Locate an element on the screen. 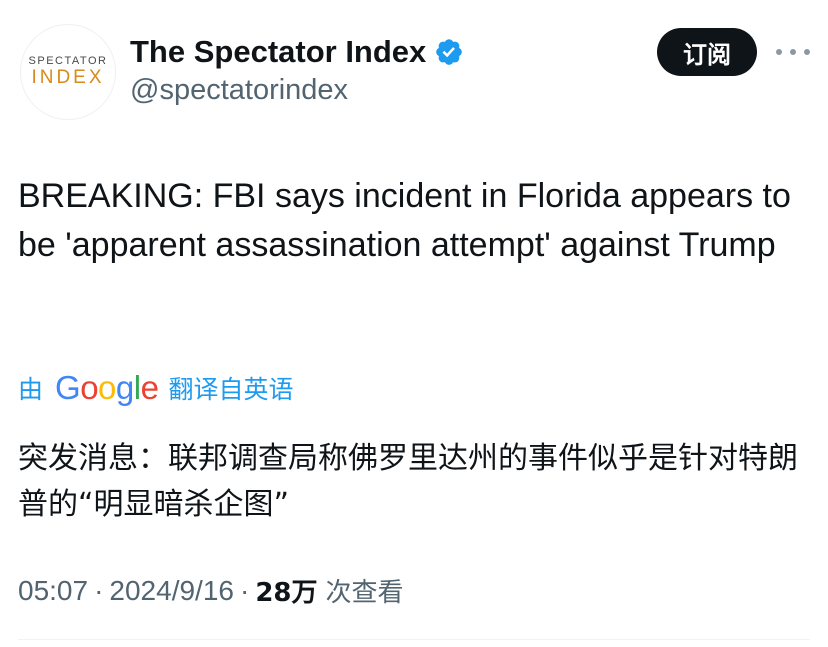 Image resolution: width=828 pixels, height=647 pixels. views-label: 次查看 is located at coordinates (364, 593).